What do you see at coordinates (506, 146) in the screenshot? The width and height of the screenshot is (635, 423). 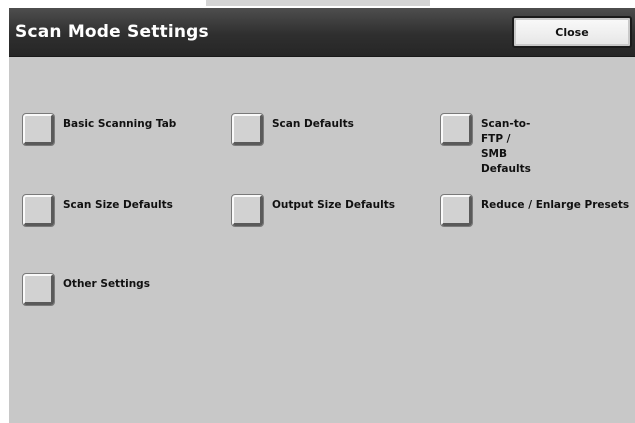 I see `option-label: Scan-to-FTP / SMB Defaults` at bounding box center [506, 146].